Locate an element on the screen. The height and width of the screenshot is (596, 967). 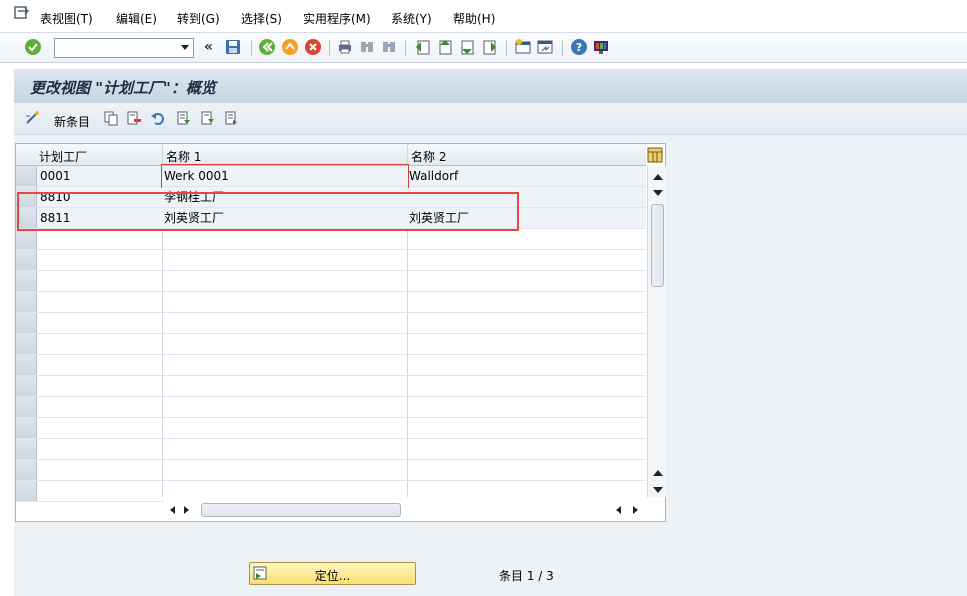
back-icon is located at coordinates (267, 47).